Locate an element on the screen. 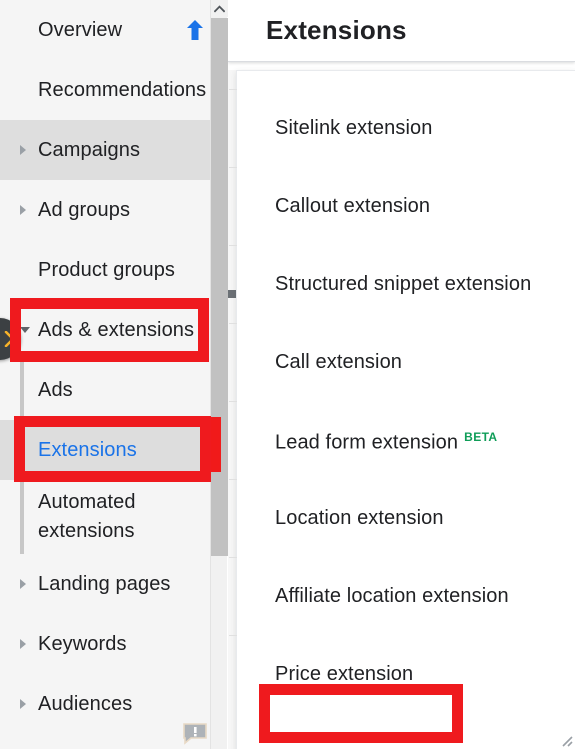 This screenshot has height=749, width=575. sidebar-item-keywords: Keywords is located at coordinates (105, 644).